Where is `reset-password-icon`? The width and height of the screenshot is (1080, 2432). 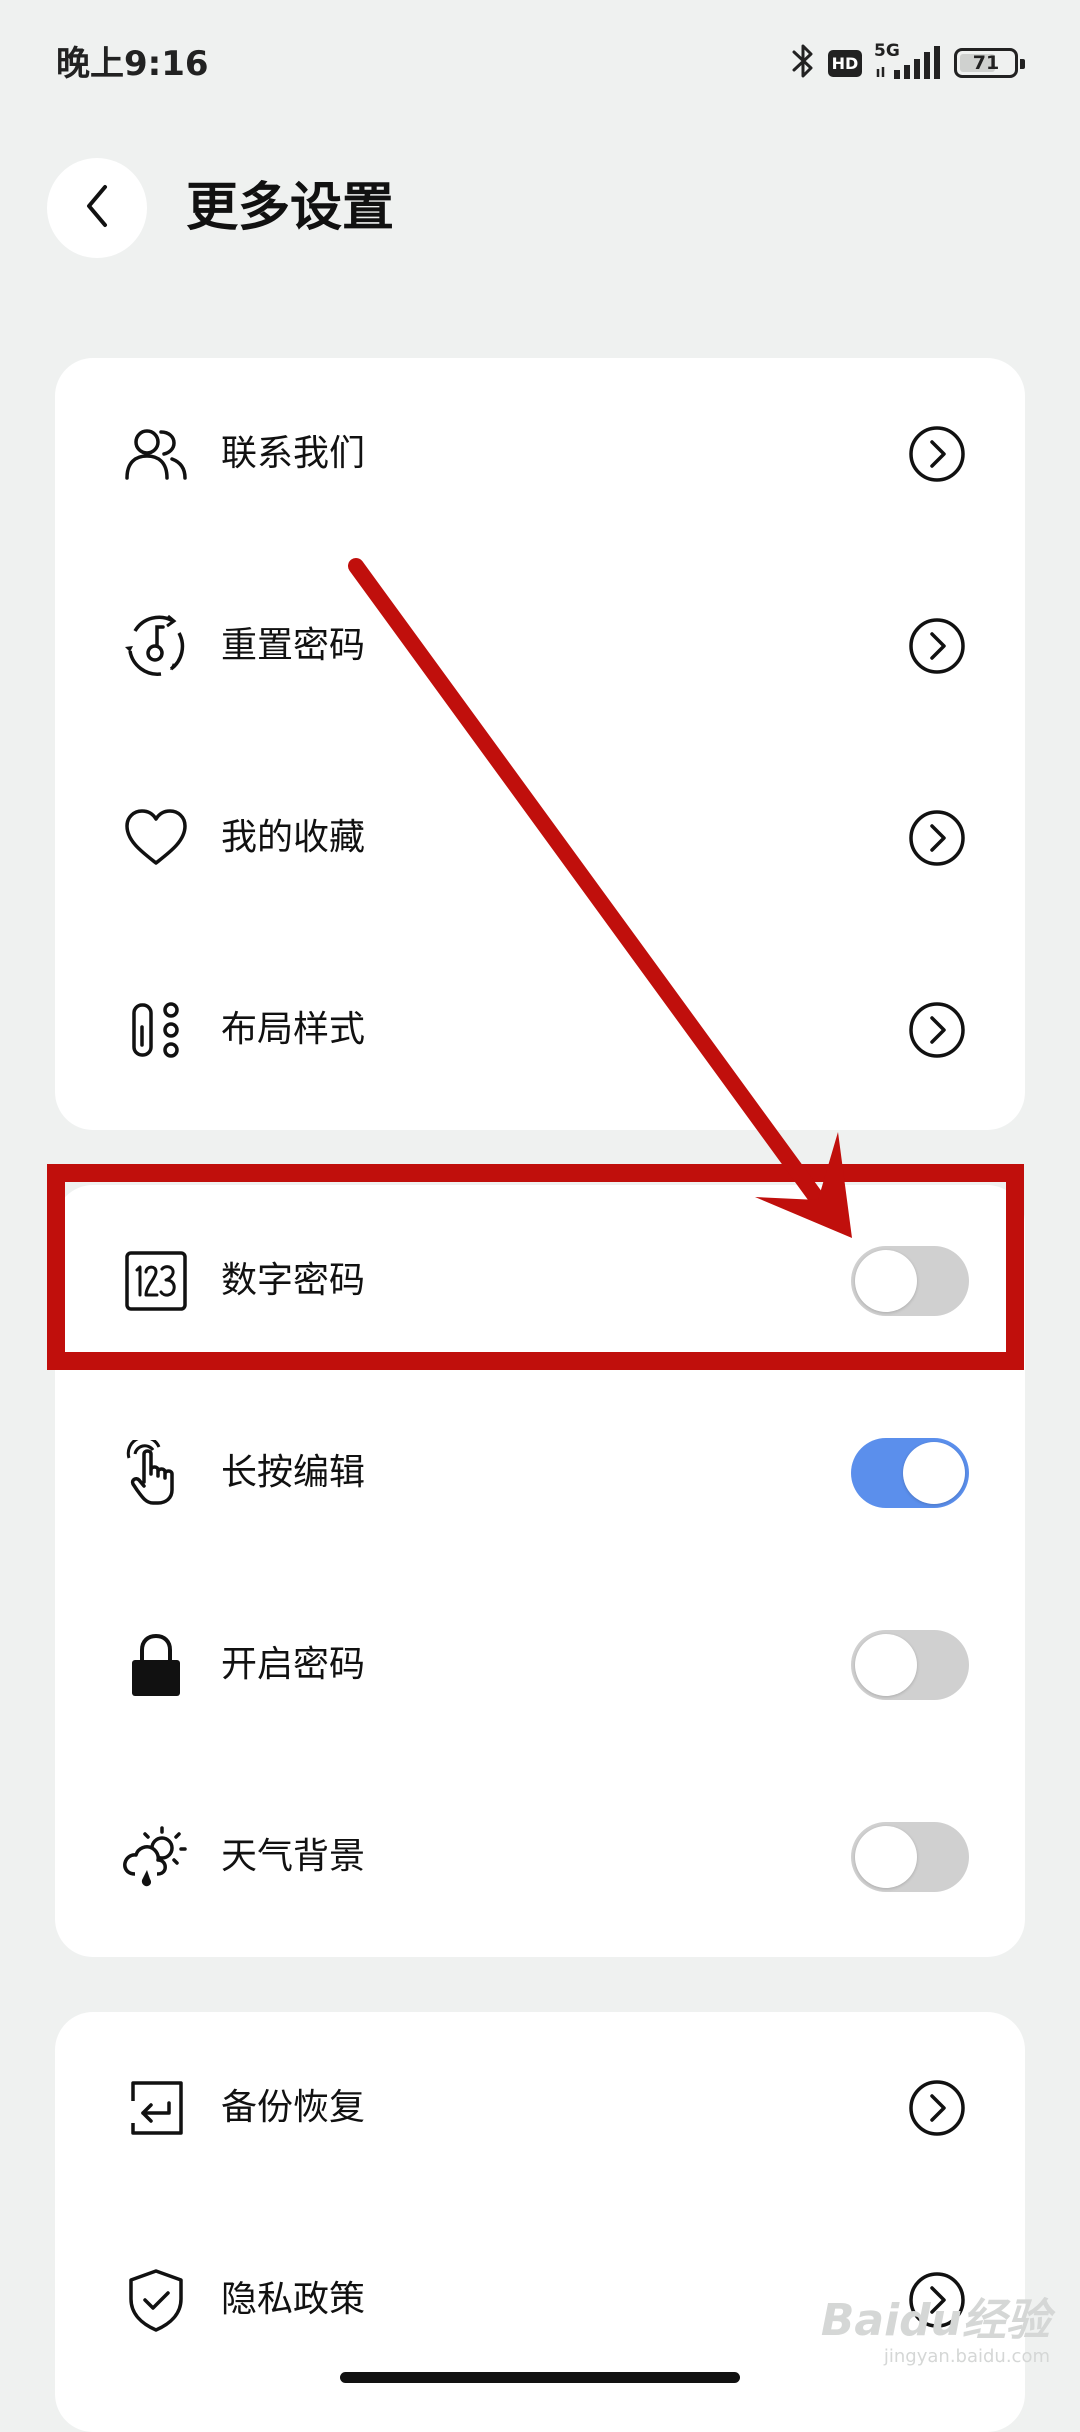
reset-password-icon is located at coordinates (156, 646).